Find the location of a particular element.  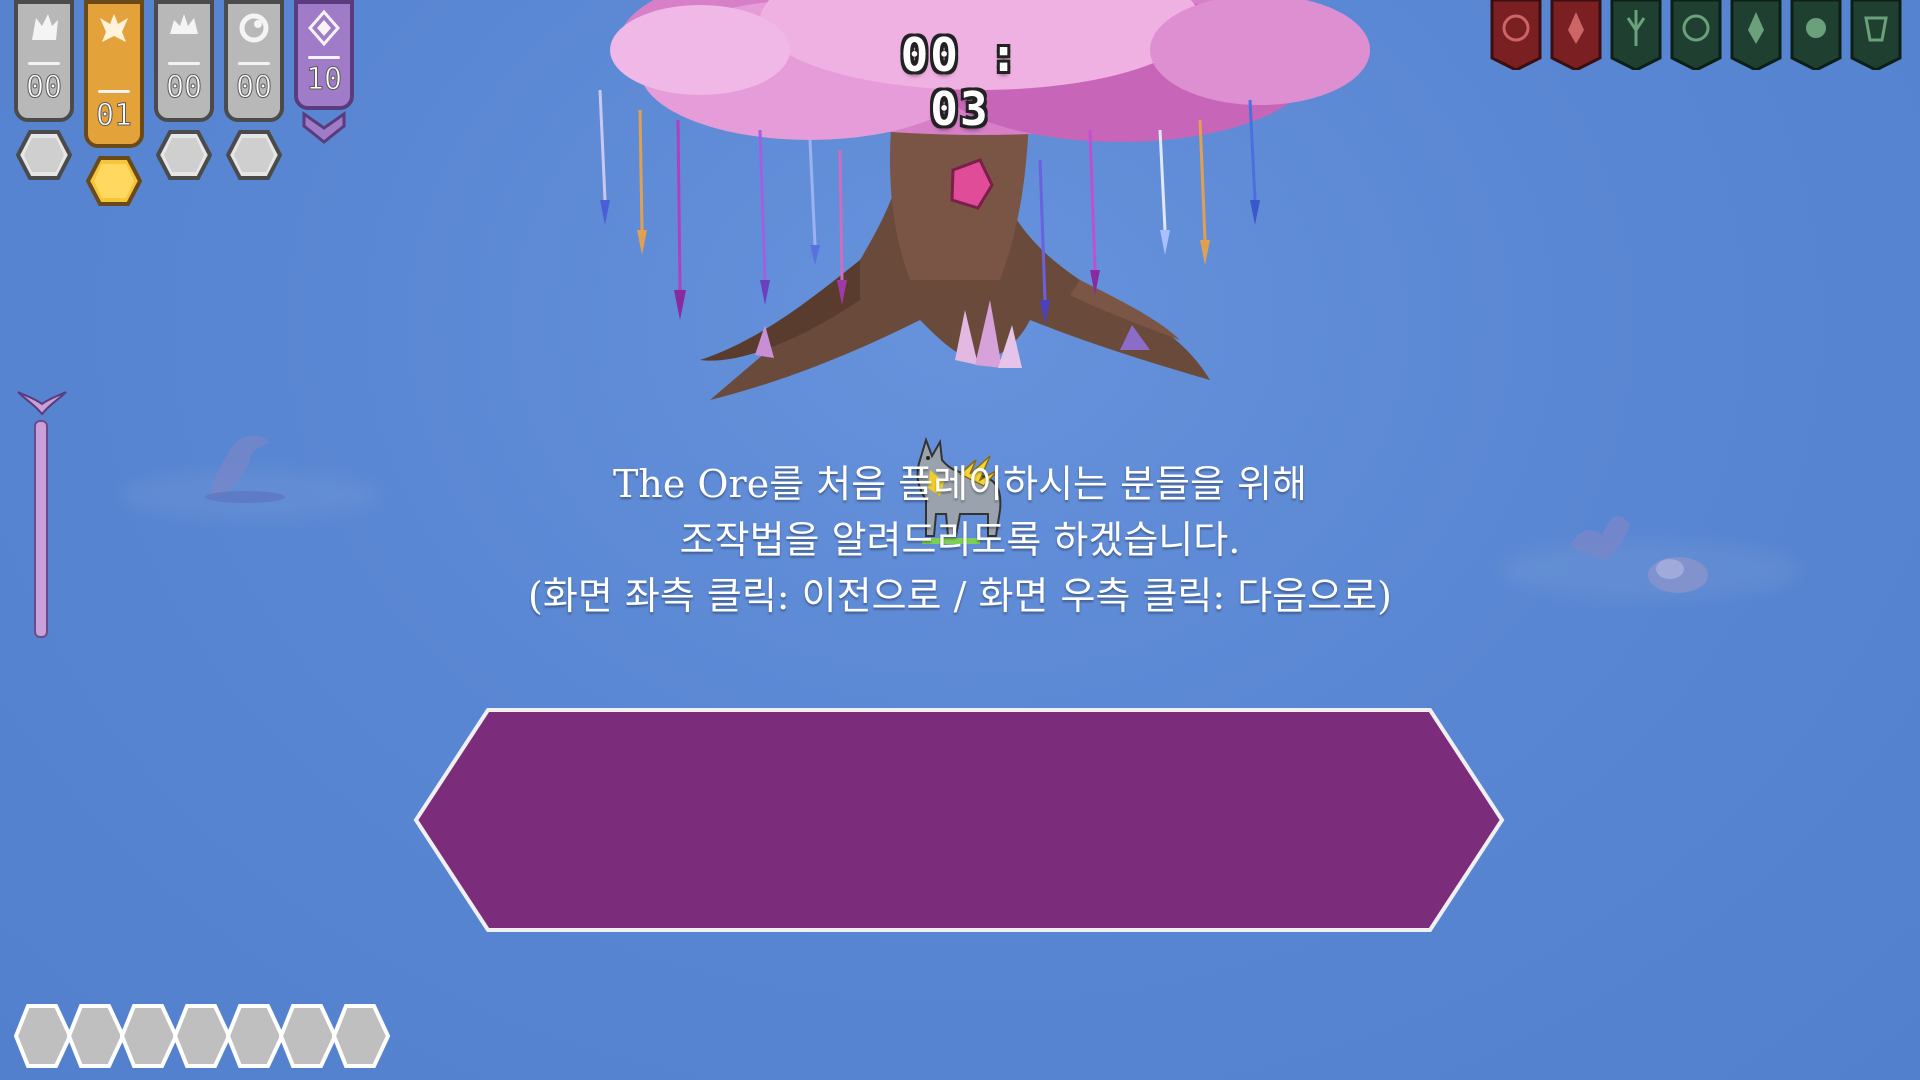

dialog-line-2: 조작법을 알려드리도록 하겠습니다. is located at coordinates (960, 540).